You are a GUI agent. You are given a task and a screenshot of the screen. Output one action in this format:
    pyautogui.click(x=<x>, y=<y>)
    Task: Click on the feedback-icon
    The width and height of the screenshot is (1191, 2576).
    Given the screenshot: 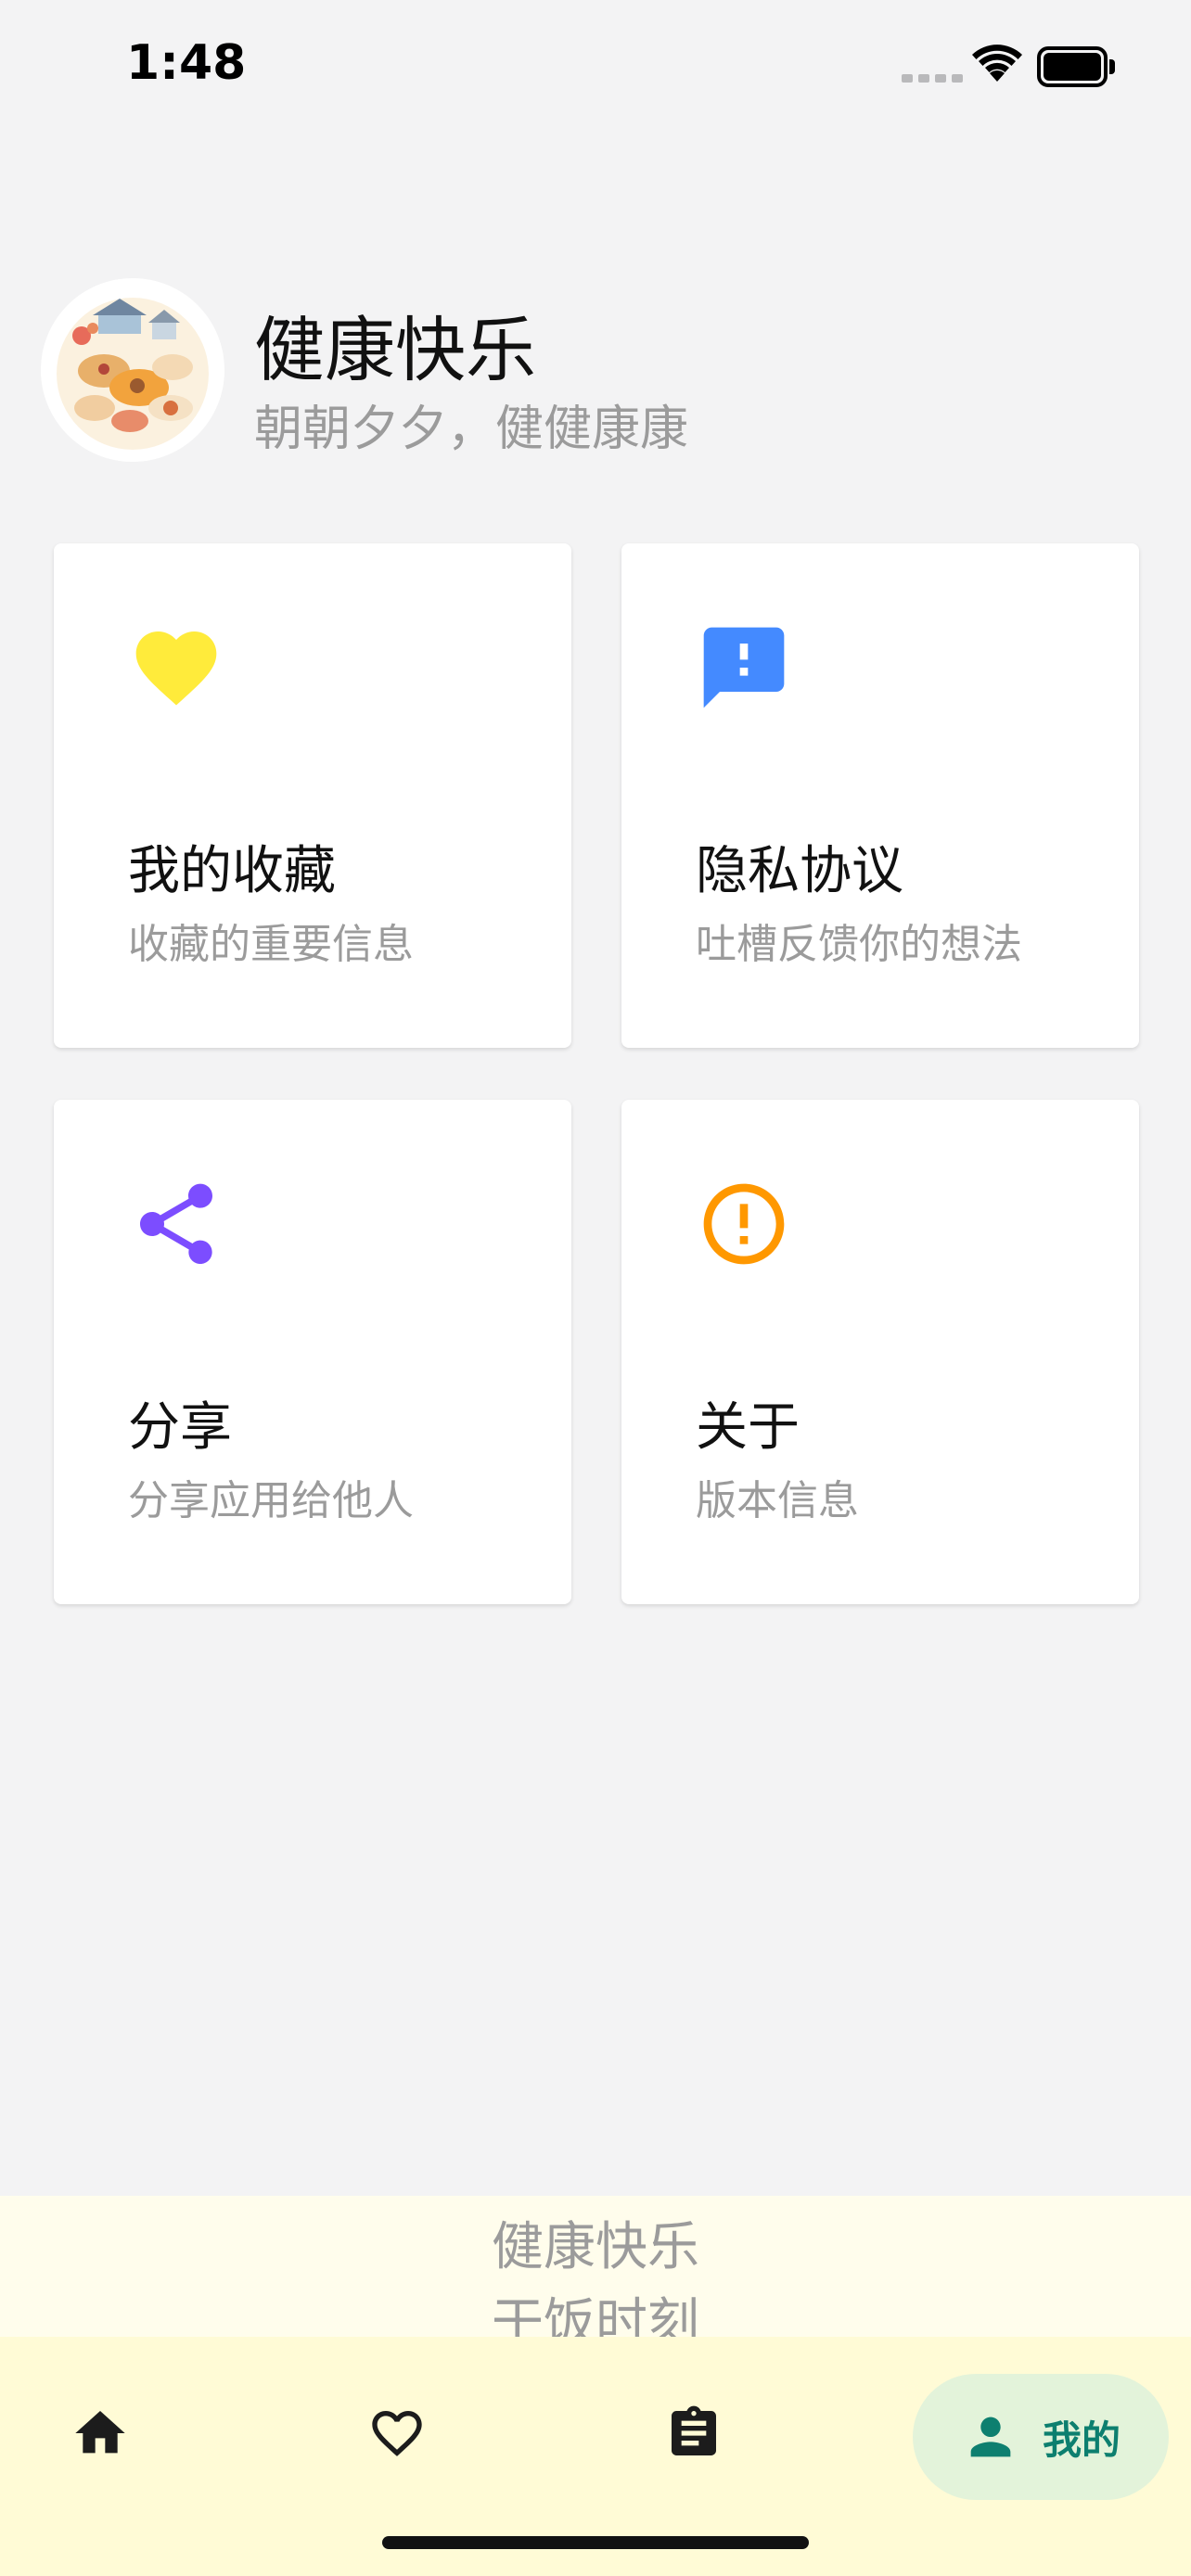 What is the action you would take?
    pyautogui.click(x=744, y=667)
    